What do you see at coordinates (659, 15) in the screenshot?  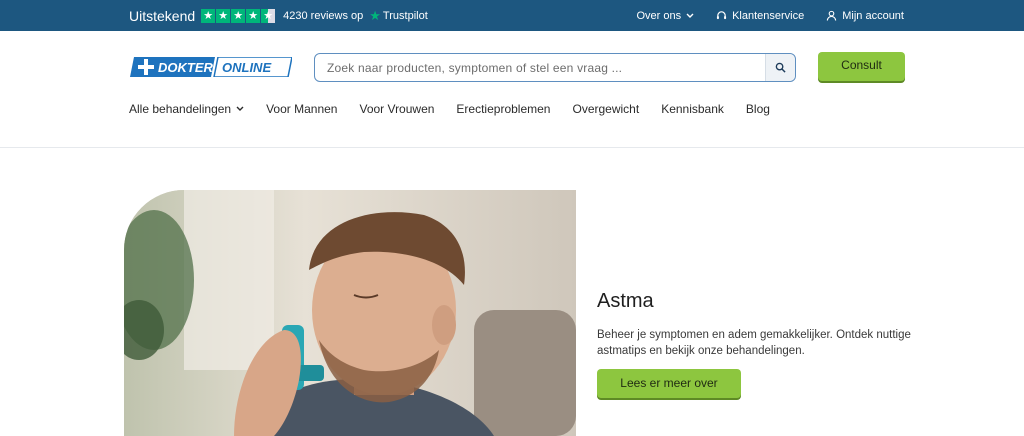 I see `about-label: Over ons` at bounding box center [659, 15].